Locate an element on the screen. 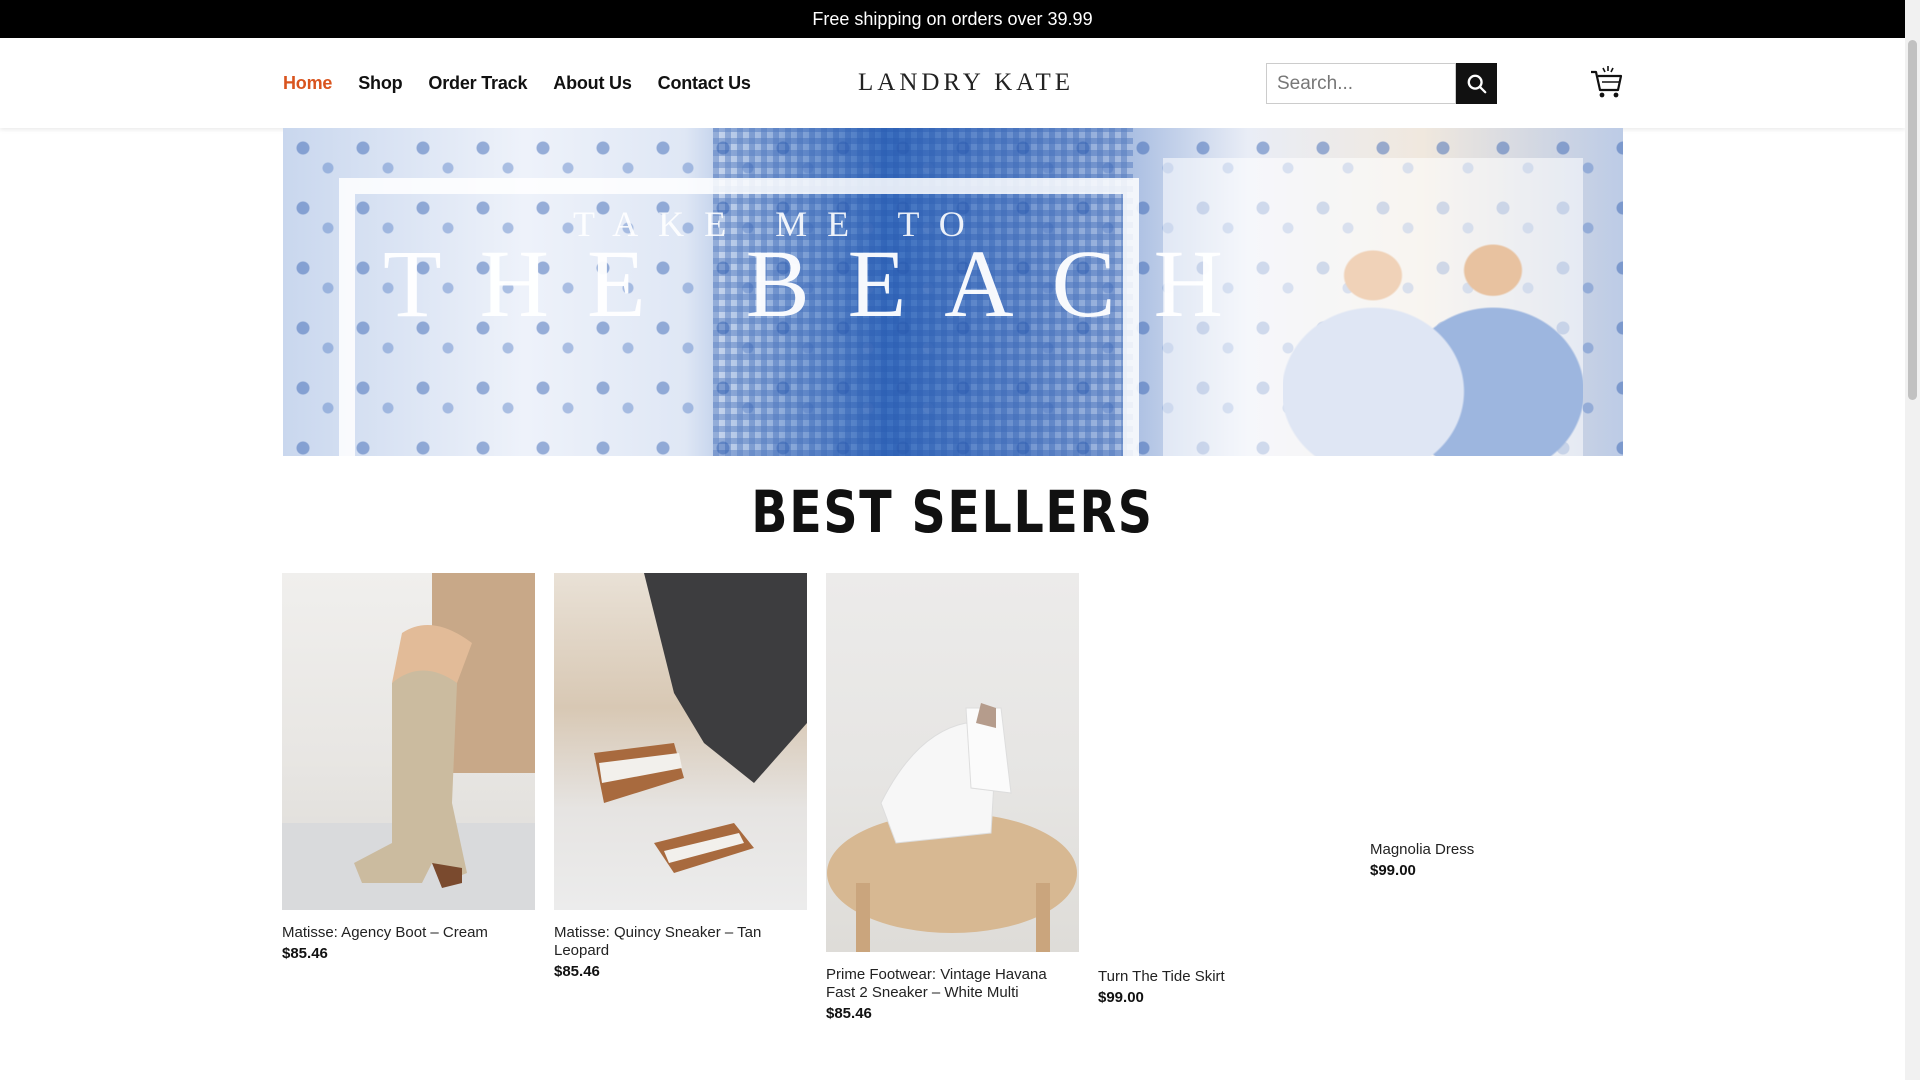 The image size is (1920, 1080). product-name: Matisse: Quincy Sneaker – Tan Leopard is located at coordinates (680, 942).